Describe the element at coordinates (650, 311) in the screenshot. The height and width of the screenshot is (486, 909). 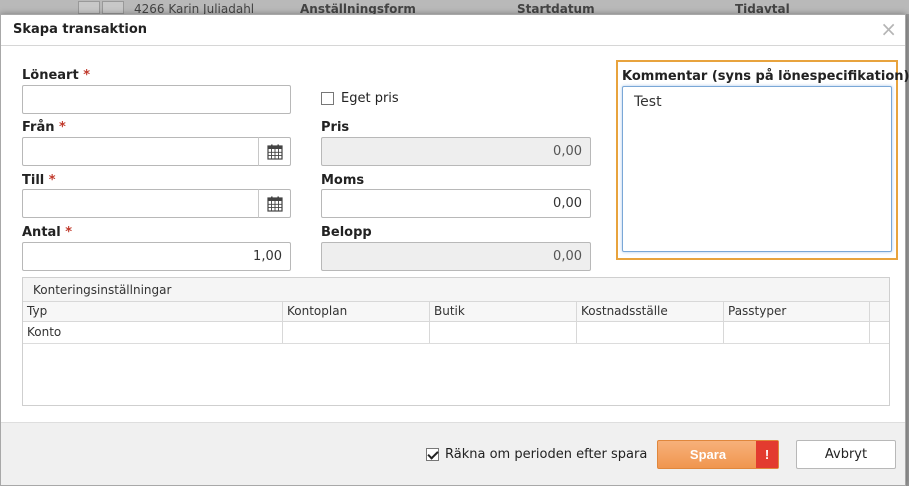
I see `column-header-kostnadsstalle: Kostnadsställe` at that location.